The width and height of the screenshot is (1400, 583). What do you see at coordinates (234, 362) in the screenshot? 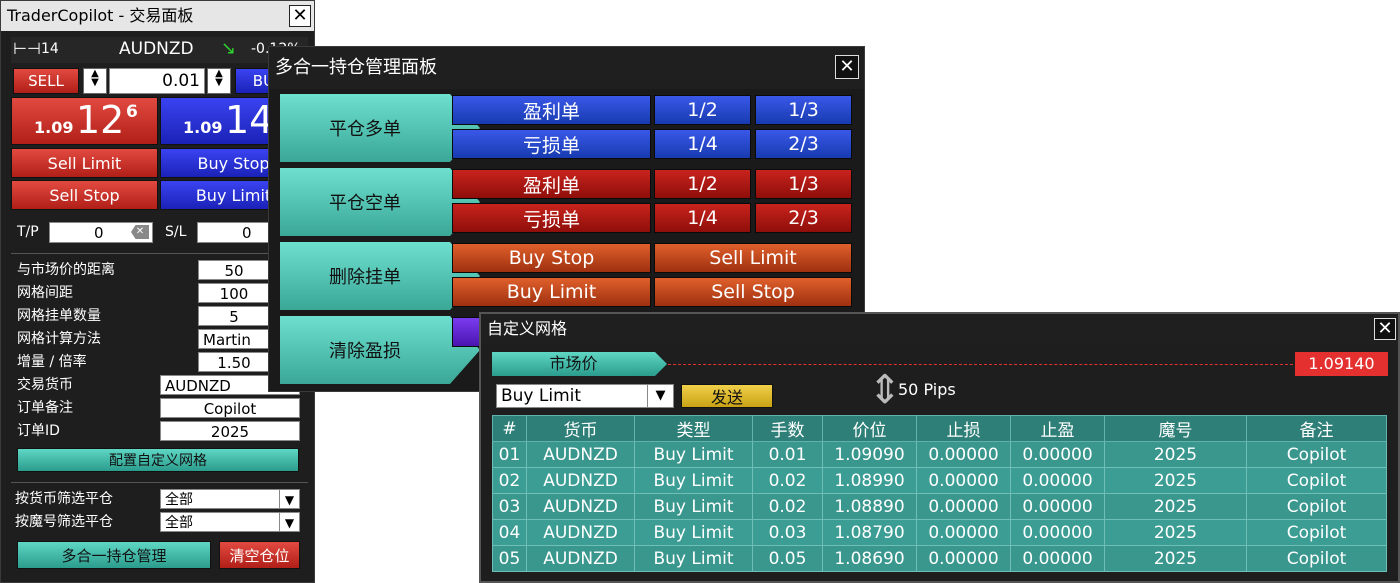
I see `param-input: 1.50` at bounding box center [234, 362].